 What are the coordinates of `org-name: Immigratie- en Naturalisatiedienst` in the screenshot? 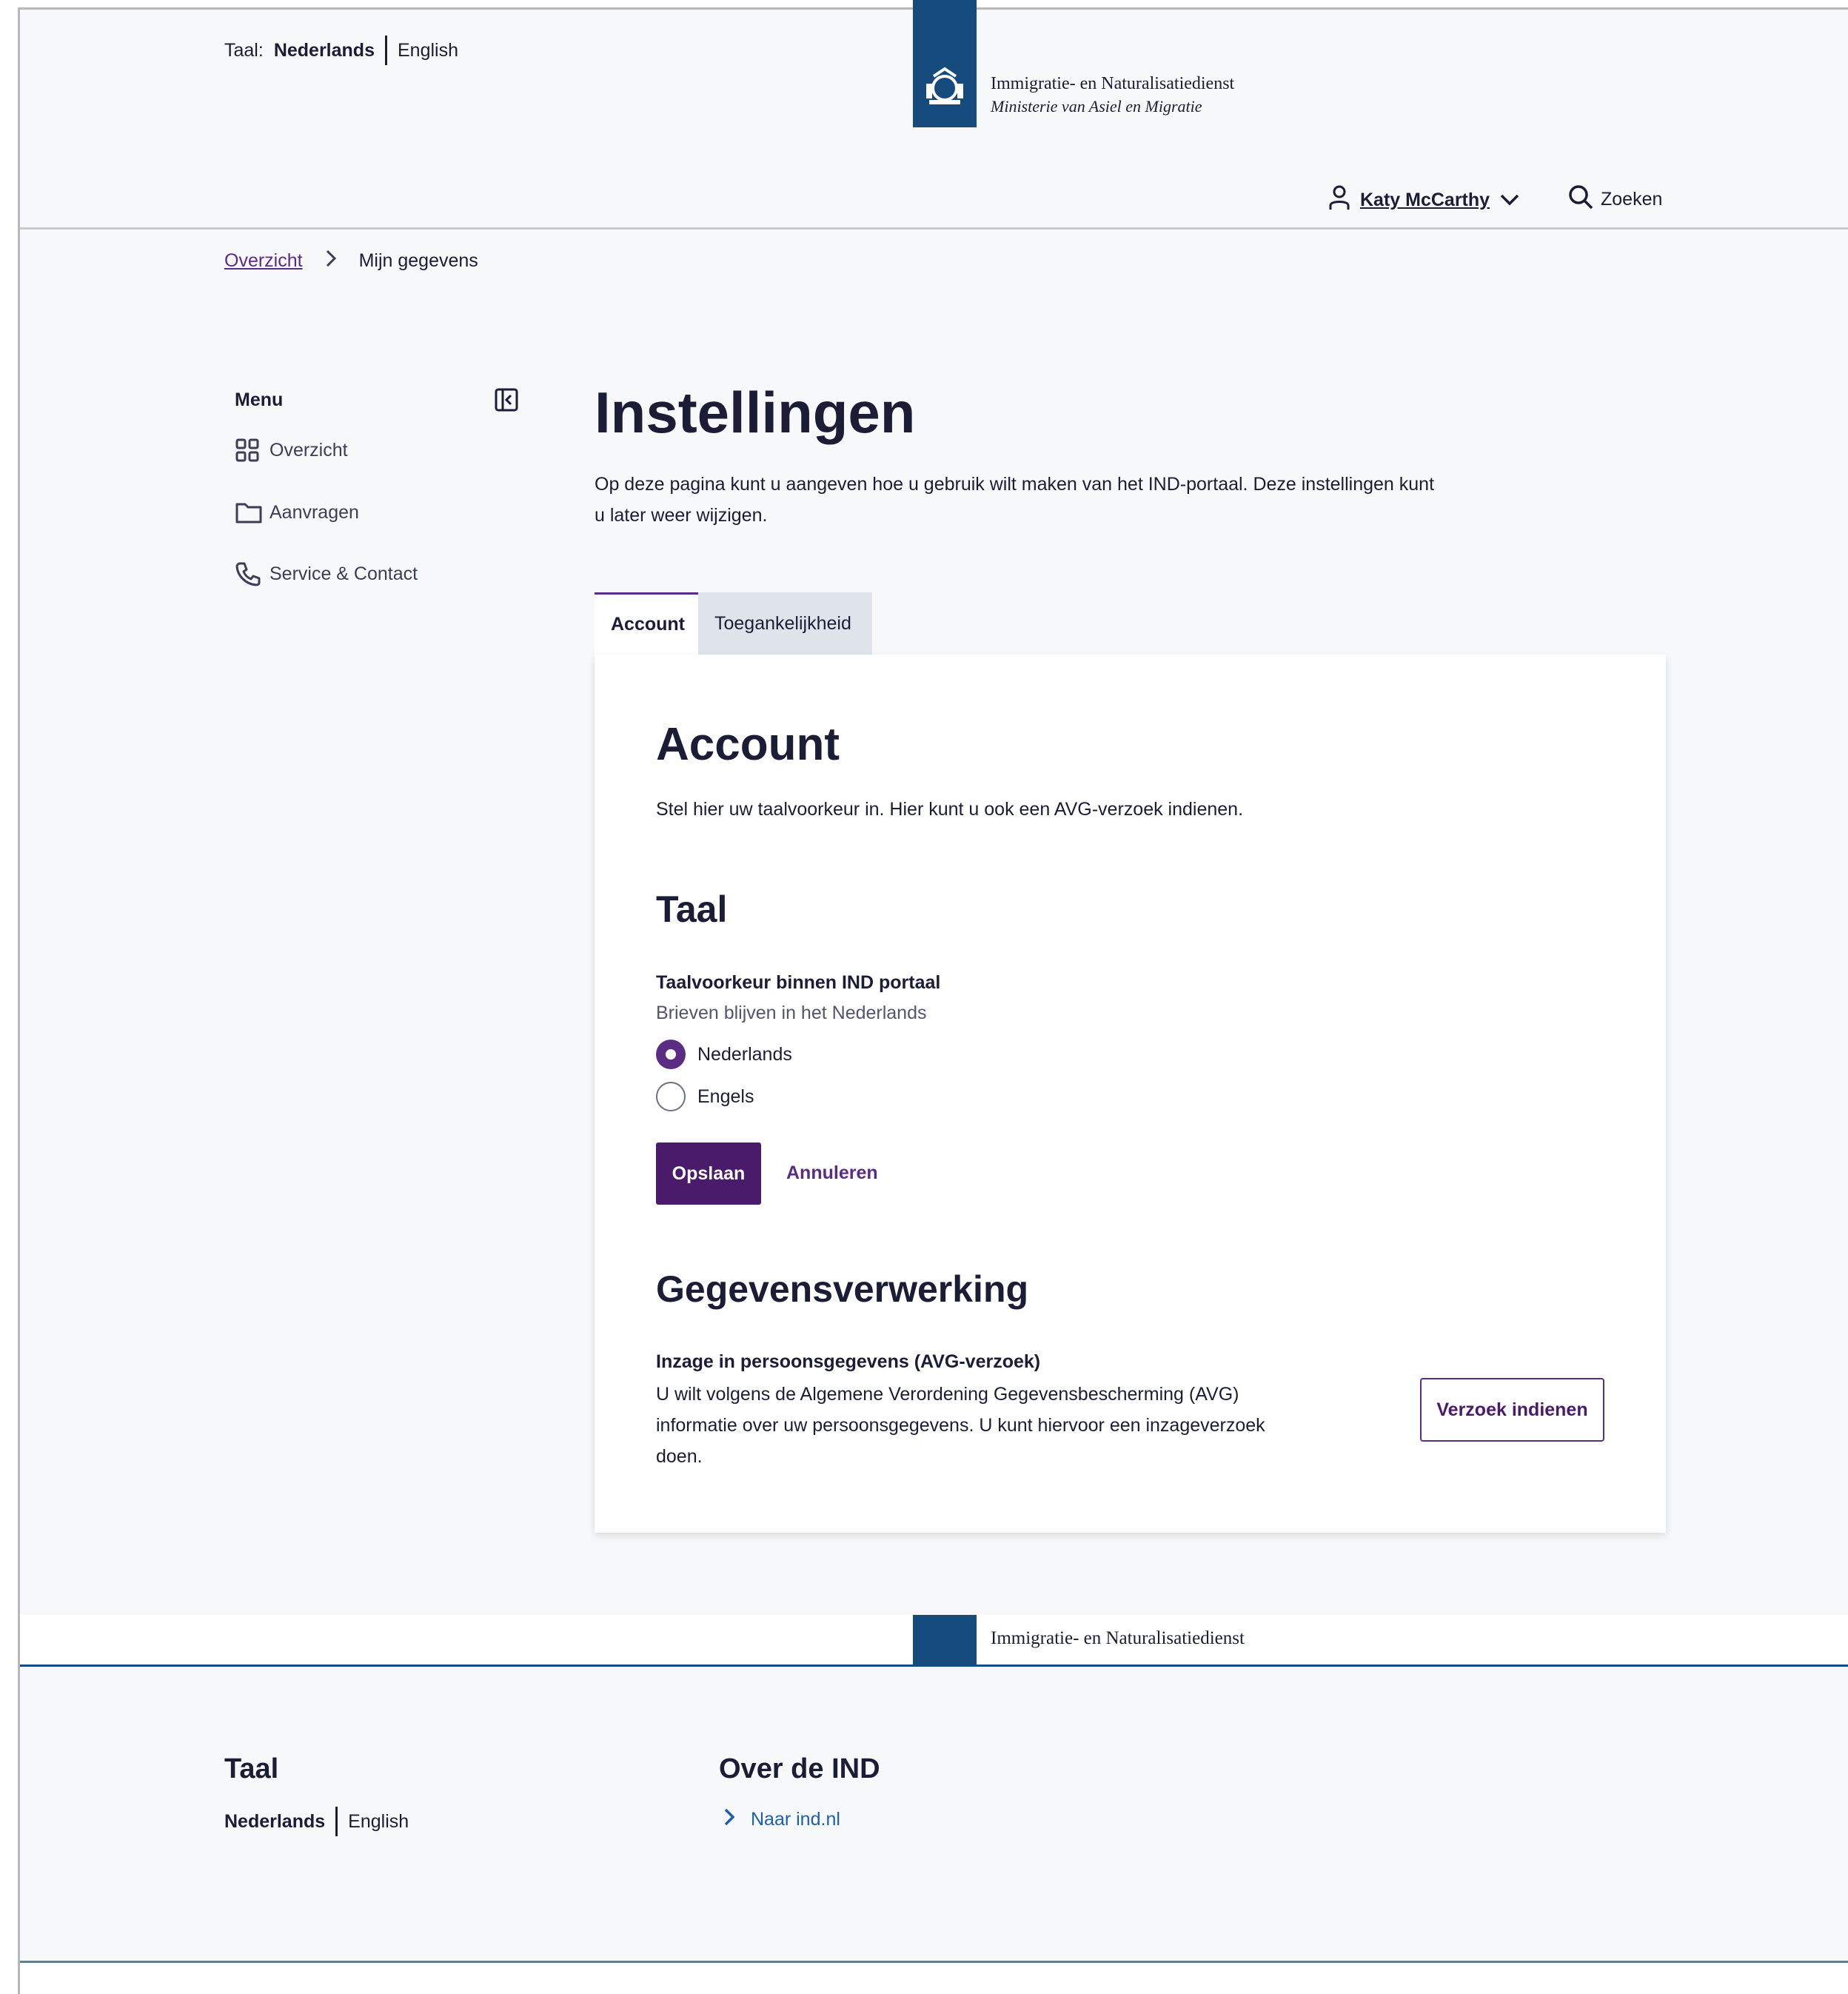 It's located at (1113, 83).